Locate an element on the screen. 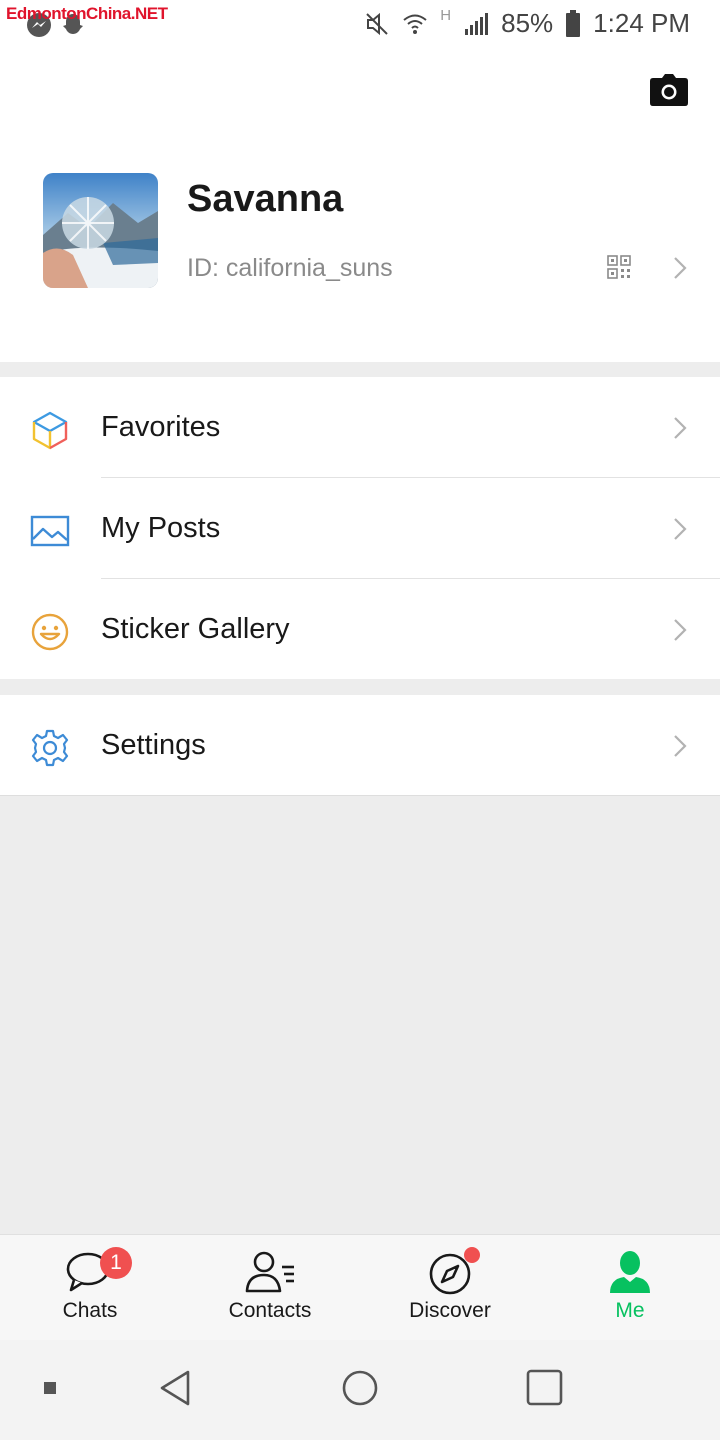 This screenshot has height=1440, width=720. tab-label-me: Me is located at coordinates (630, 1310).